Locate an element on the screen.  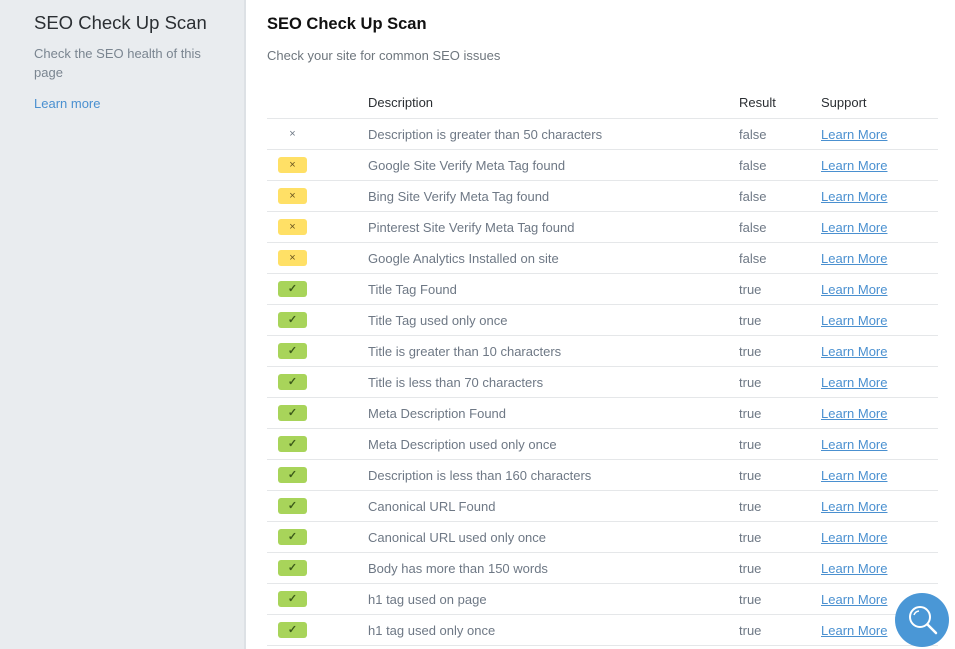
sidebar-description: Check the SEO health of this page is located at coordinates (117, 63).